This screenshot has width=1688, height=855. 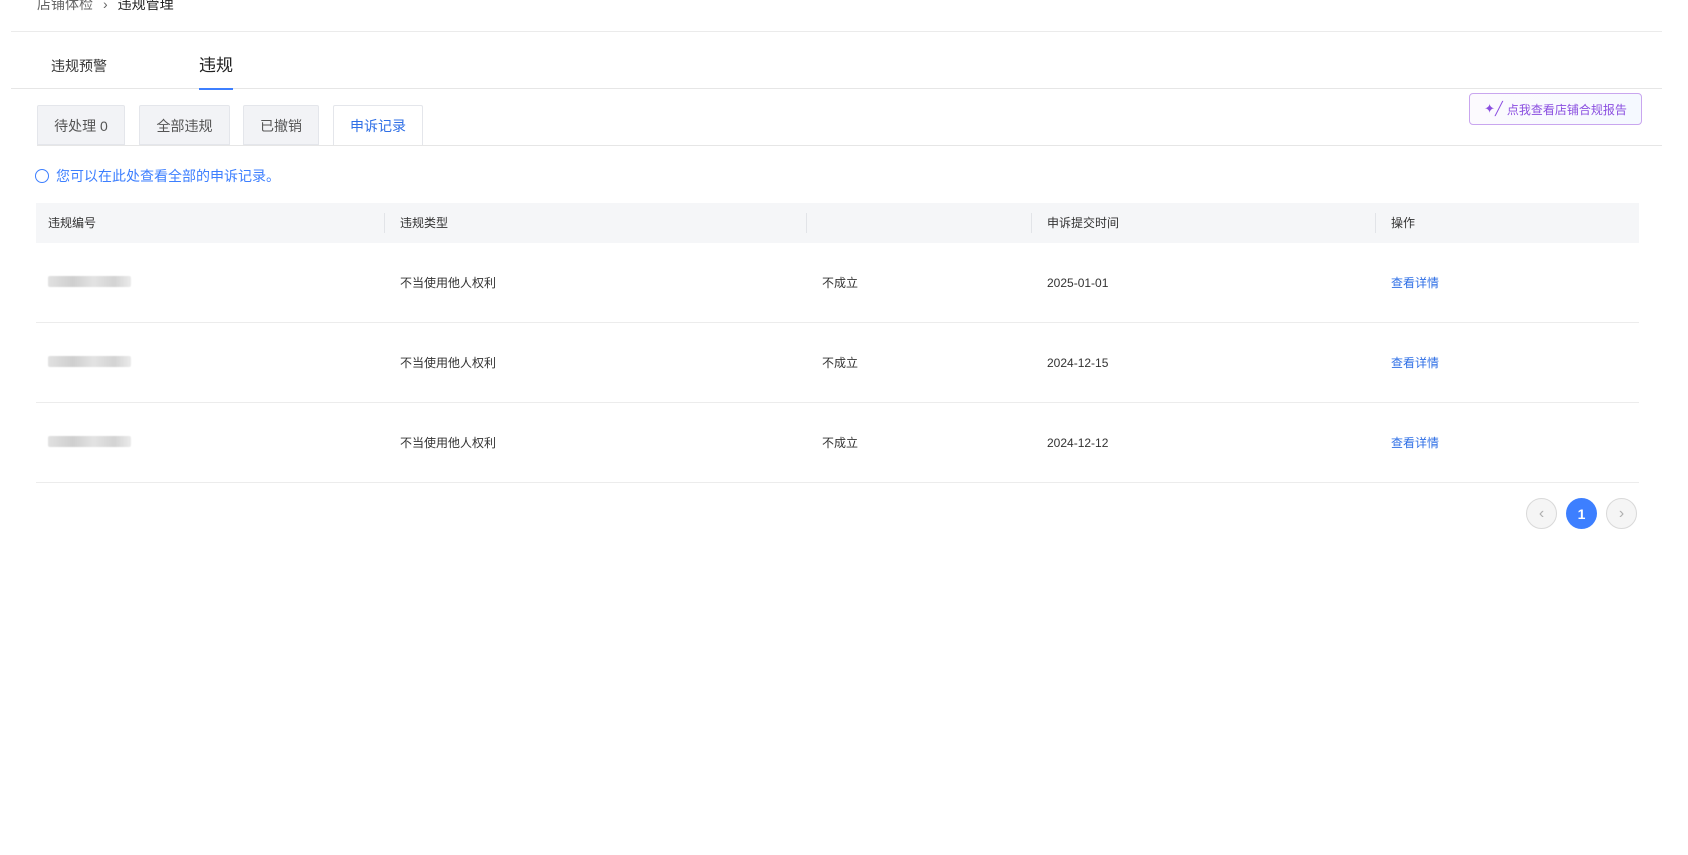 What do you see at coordinates (281, 125) in the screenshot?
I see `subtab-revoked: 已撤销` at bounding box center [281, 125].